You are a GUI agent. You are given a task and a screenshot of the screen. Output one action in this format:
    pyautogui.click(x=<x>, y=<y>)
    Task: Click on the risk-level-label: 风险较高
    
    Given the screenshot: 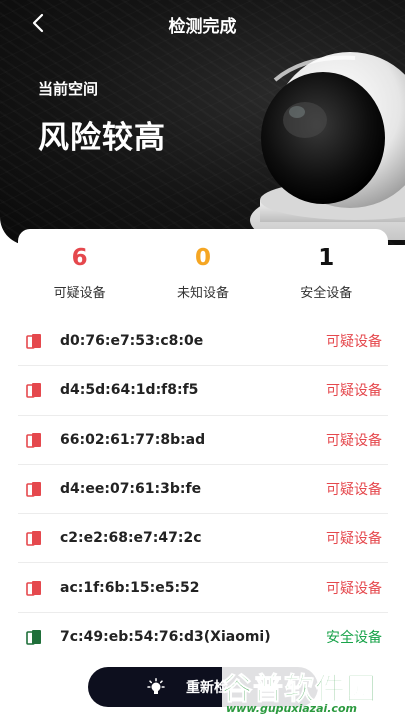 What is the action you would take?
    pyautogui.click(x=102, y=138)
    